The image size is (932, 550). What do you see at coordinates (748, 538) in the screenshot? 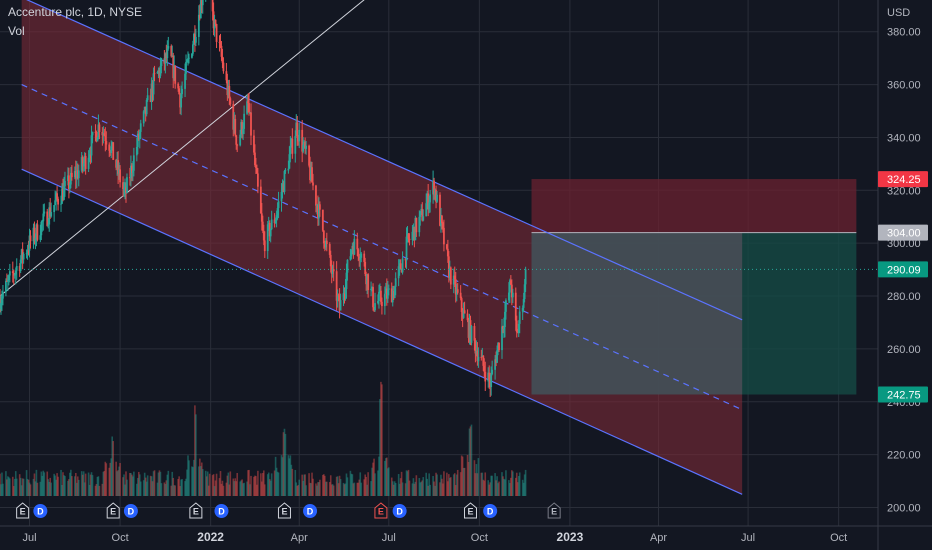
I see `time-axis-tick-label: Jul` at bounding box center [748, 538].